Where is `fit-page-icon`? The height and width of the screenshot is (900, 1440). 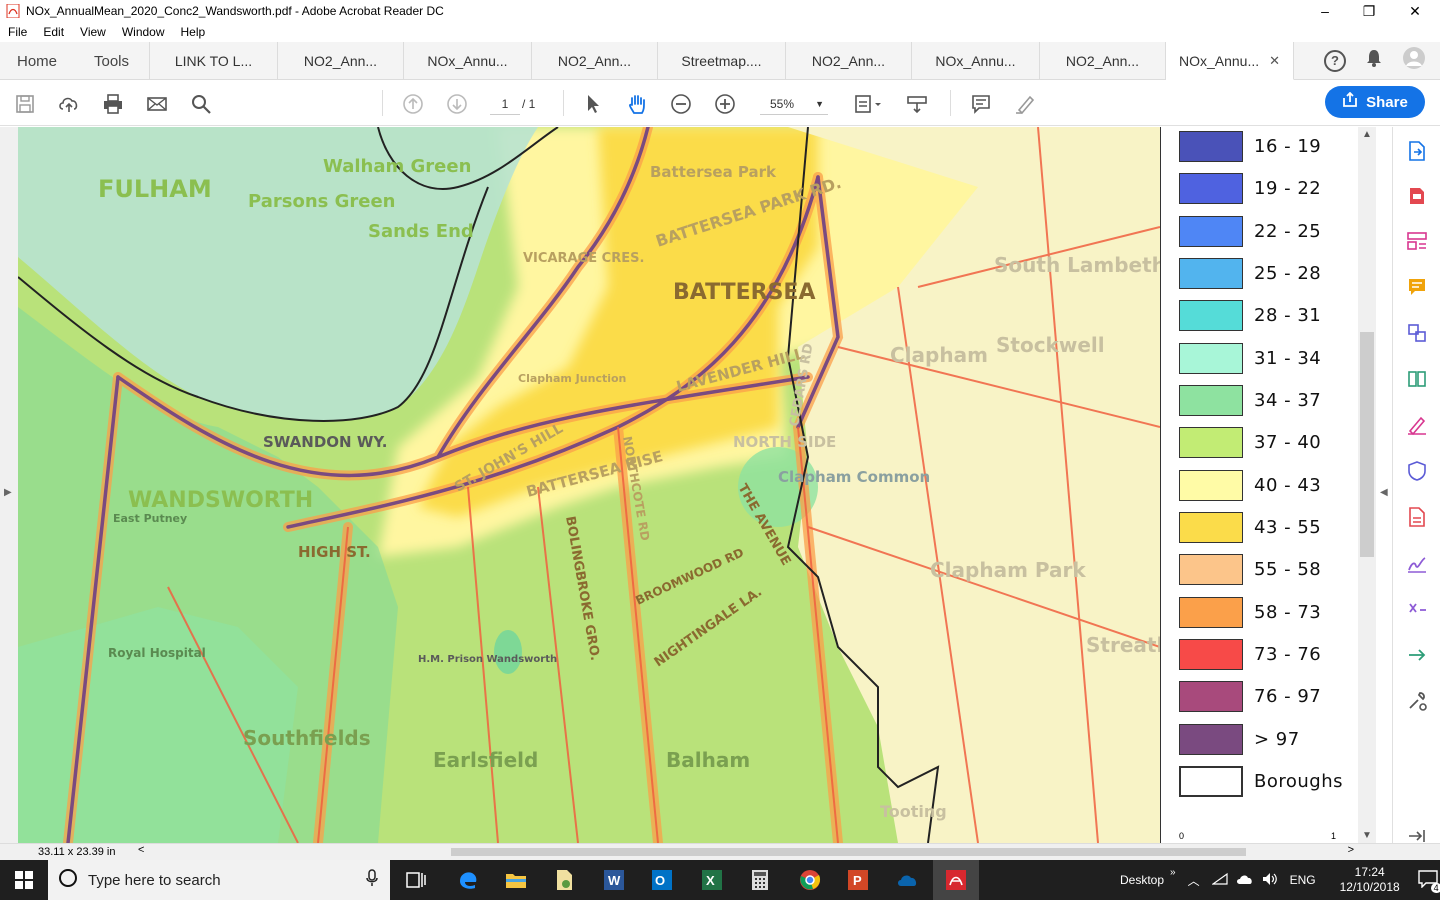 fit-page-icon is located at coordinates (868, 104).